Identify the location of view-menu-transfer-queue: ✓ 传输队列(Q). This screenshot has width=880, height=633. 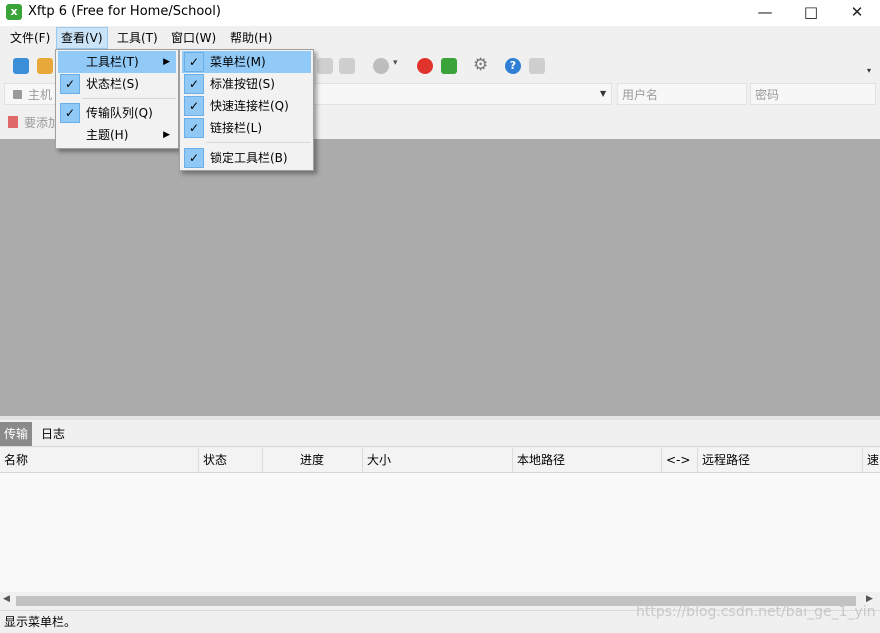
(117, 113).